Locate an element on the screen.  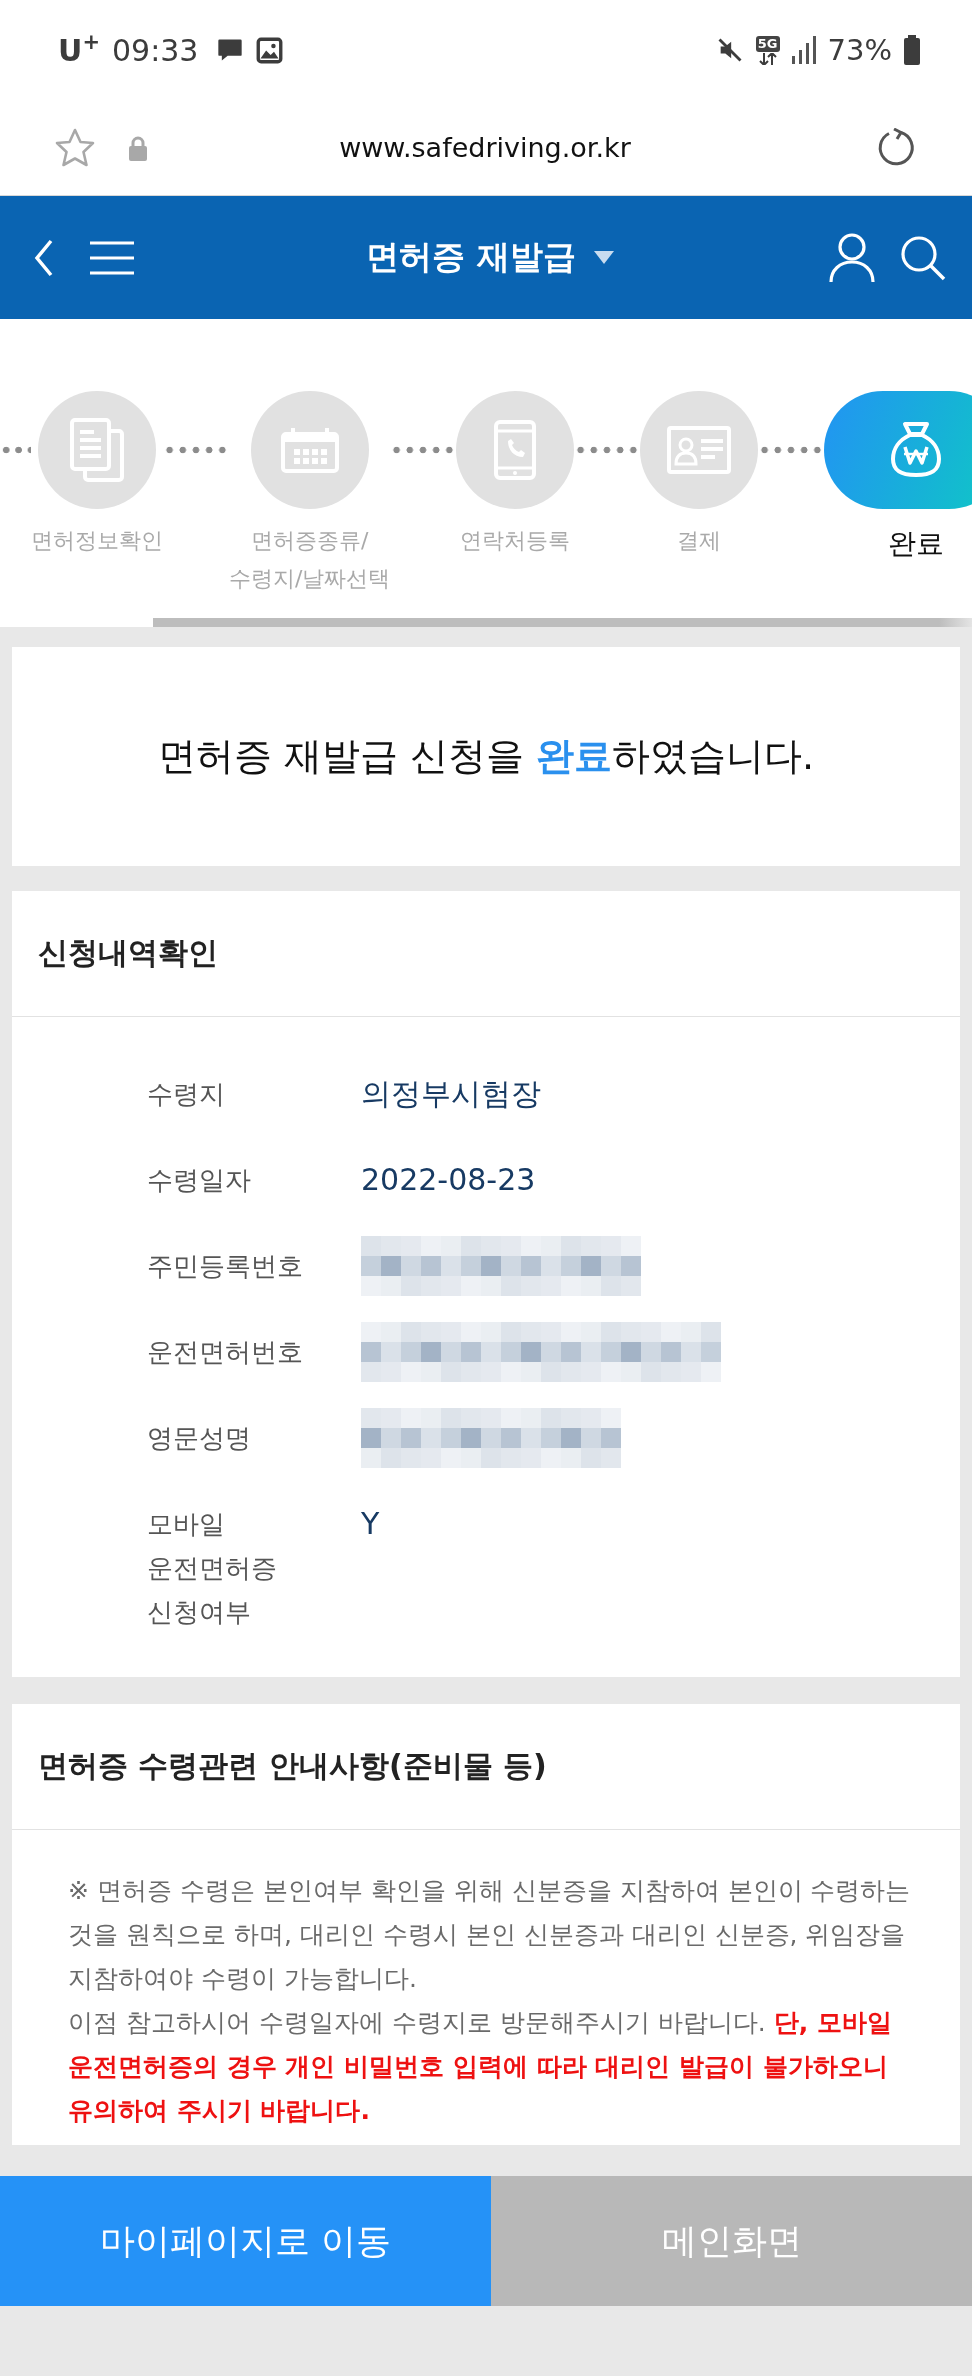
step-label: 면허정보확인 is located at coordinates (97, 541).